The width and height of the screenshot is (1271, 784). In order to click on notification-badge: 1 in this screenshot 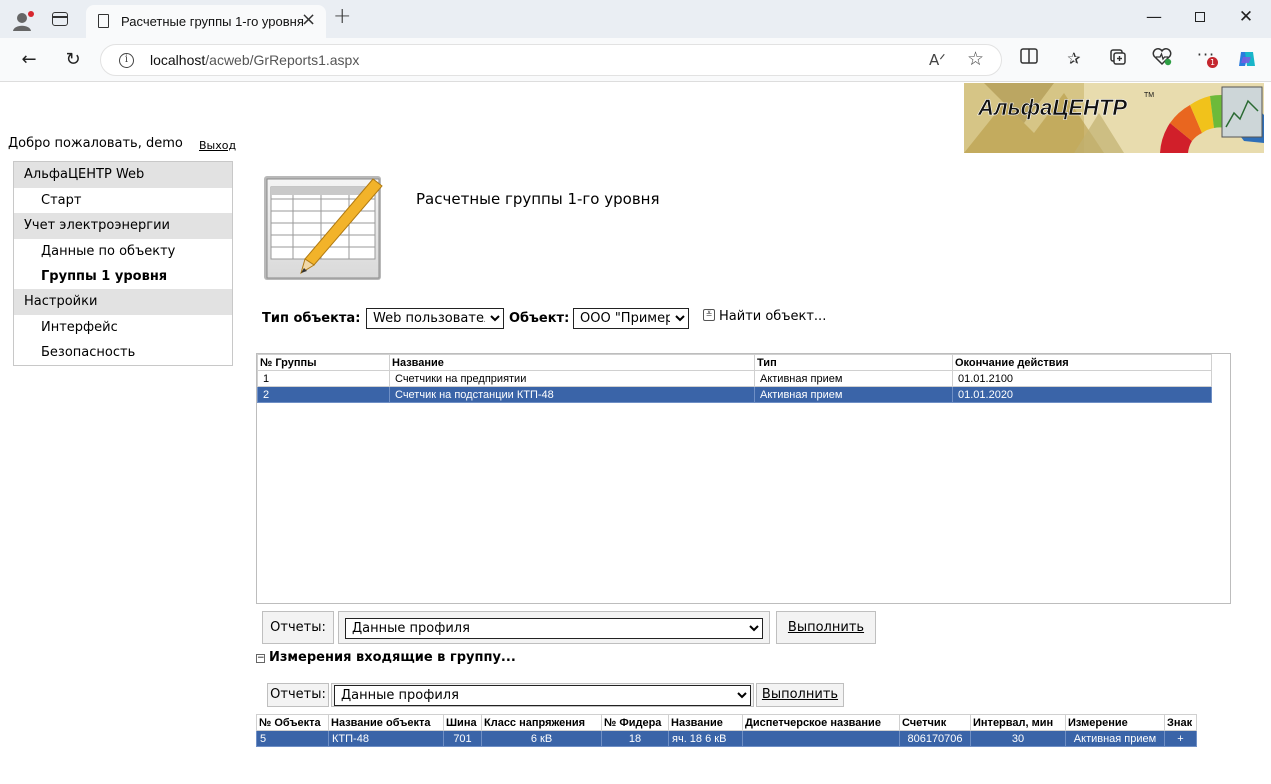, I will do `click(1212, 62)`.